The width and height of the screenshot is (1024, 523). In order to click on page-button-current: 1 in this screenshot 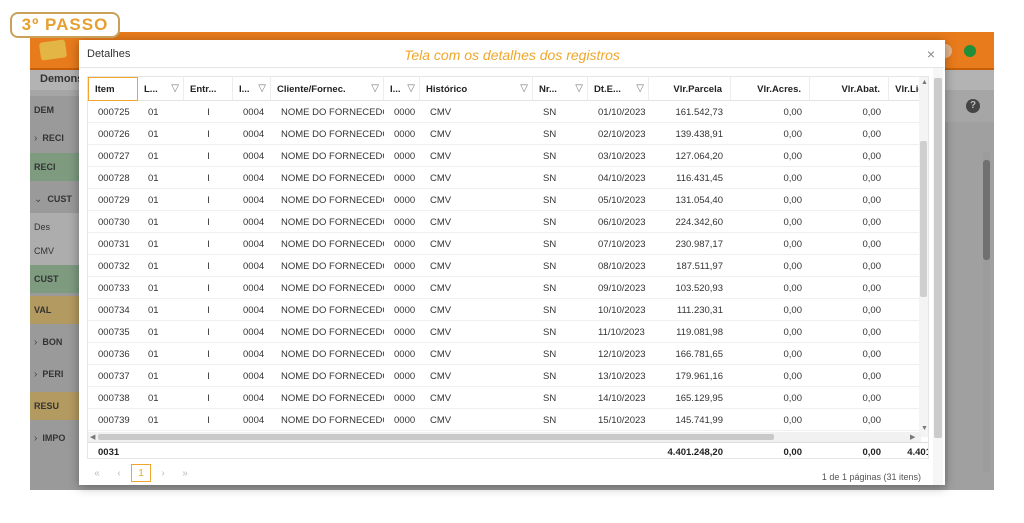, I will do `click(141, 473)`.